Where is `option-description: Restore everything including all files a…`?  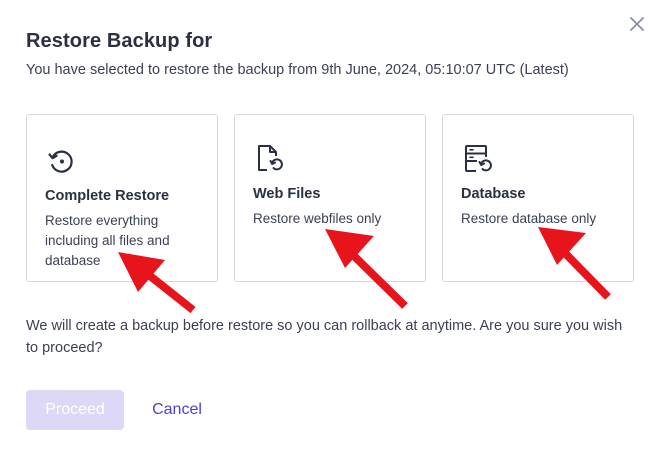 option-description: Restore everything including all files a… is located at coordinates (107, 240).